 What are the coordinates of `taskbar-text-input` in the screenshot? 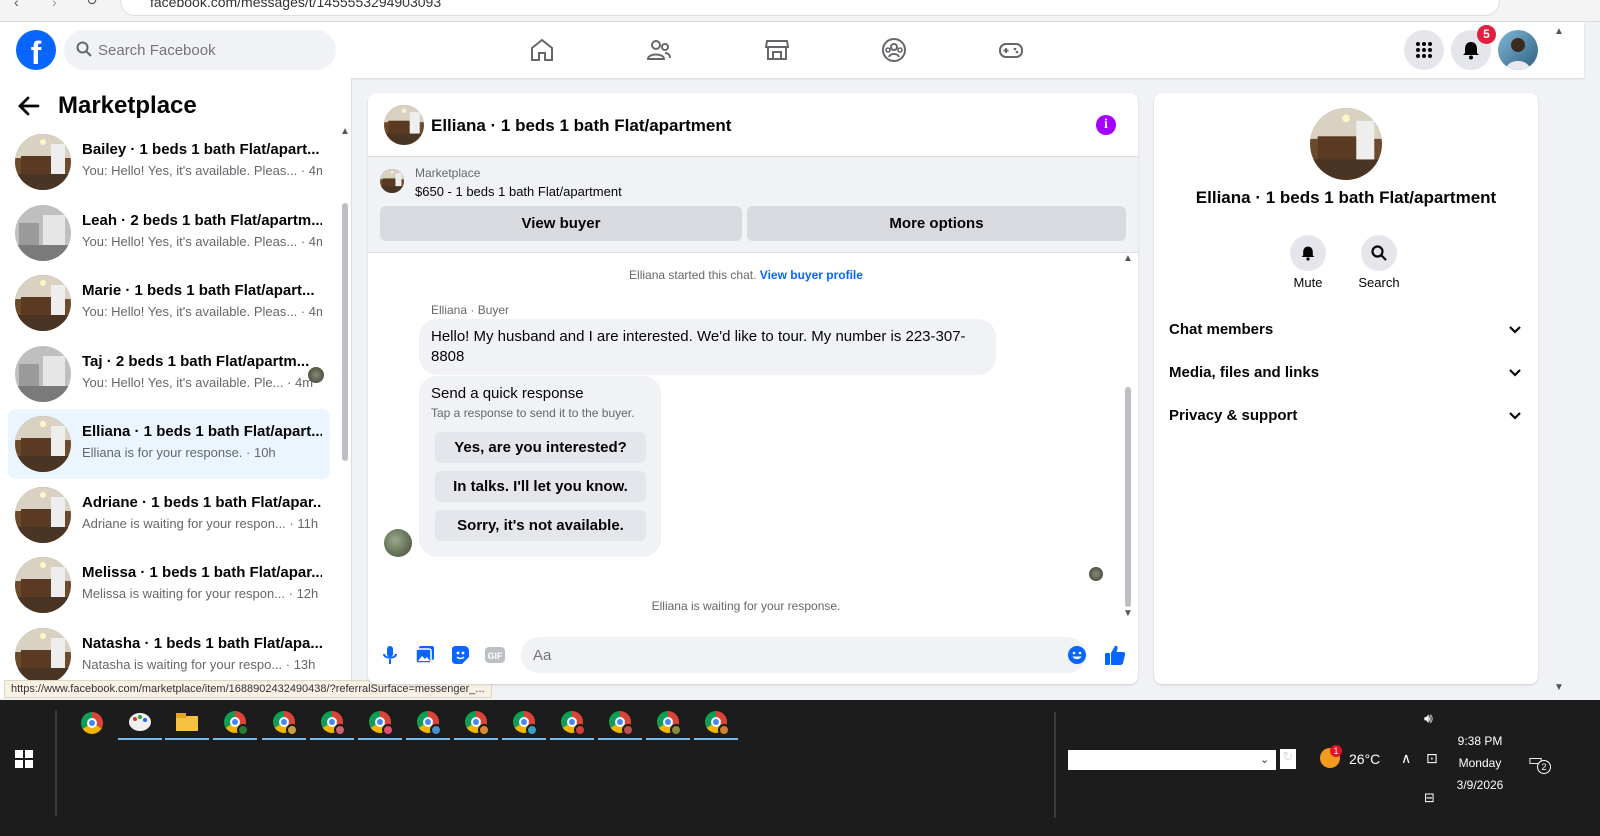 It's located at (1172, 760).